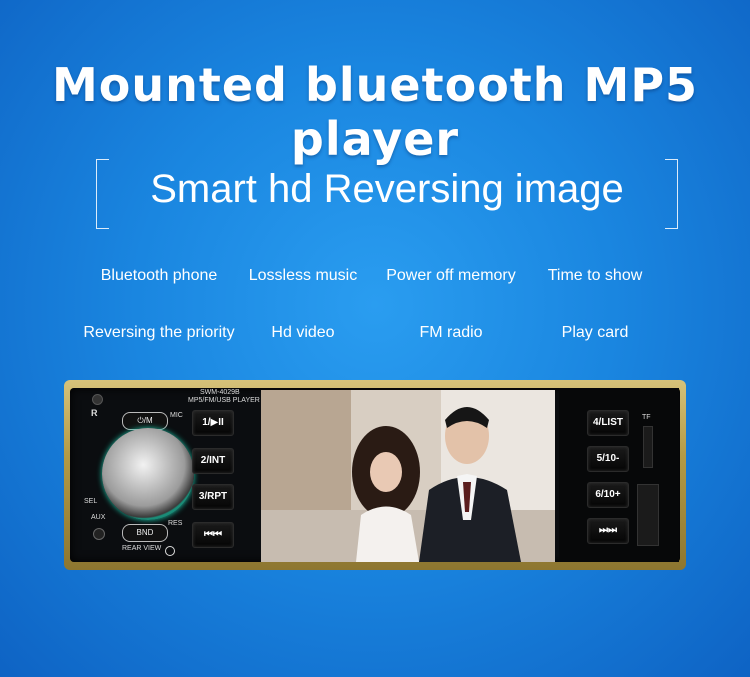  What do you see at coordinates (608, 495) in the screenshot?
I see `plus-ten-button: 6/10+` at bounding box center [608, 495].